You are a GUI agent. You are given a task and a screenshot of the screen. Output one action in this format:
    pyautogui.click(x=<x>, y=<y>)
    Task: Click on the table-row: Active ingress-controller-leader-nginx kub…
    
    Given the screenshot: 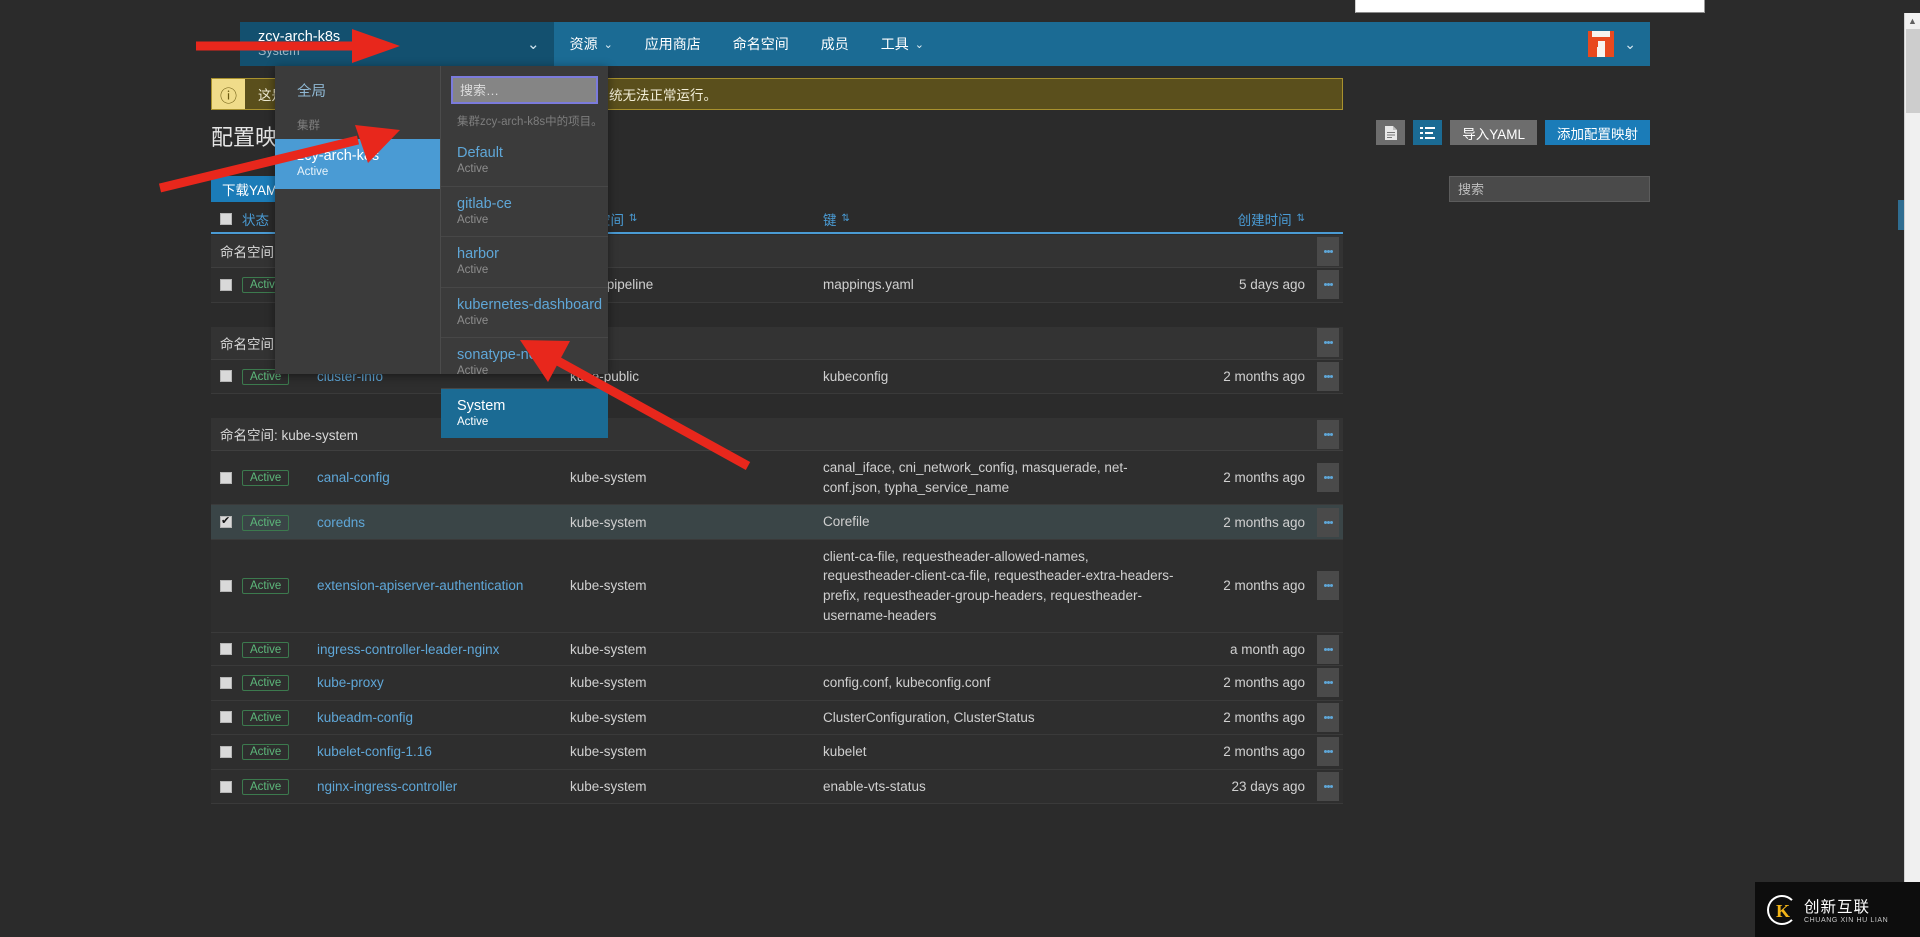 What is the action you would take?
    pyautogui.click(x=777, y=650)
    